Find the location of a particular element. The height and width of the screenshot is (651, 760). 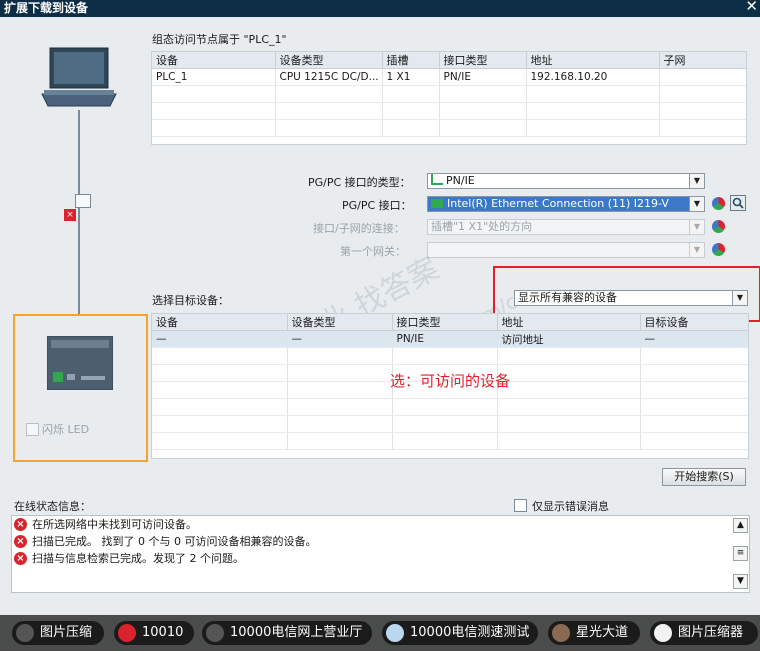

table-cell: 1 X1 is located at coordinates (411, 77).